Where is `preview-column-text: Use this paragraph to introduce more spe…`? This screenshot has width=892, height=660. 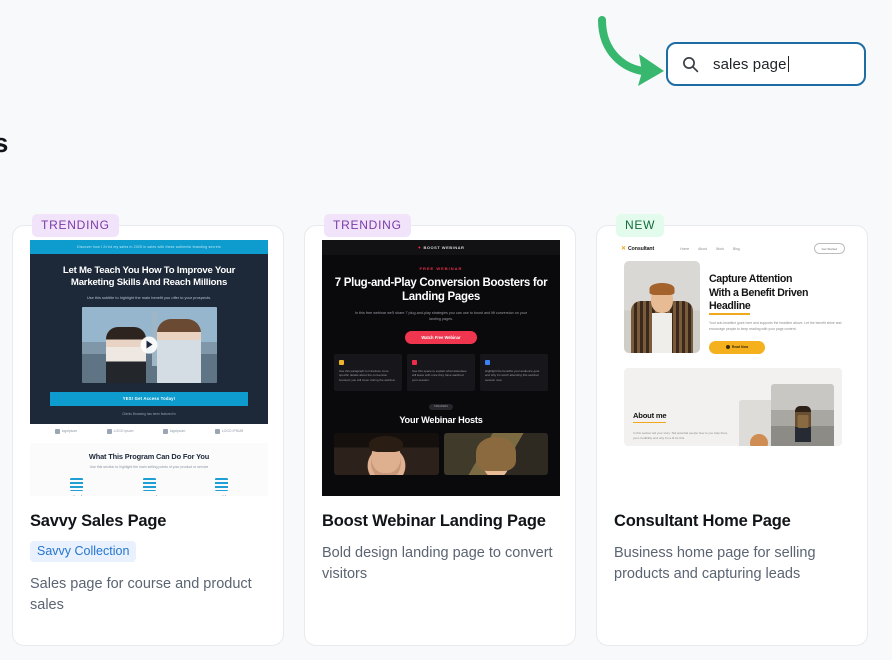 preview-column-text: Use this paragraph to introduce more spe… is located at coordinates (367, 375).